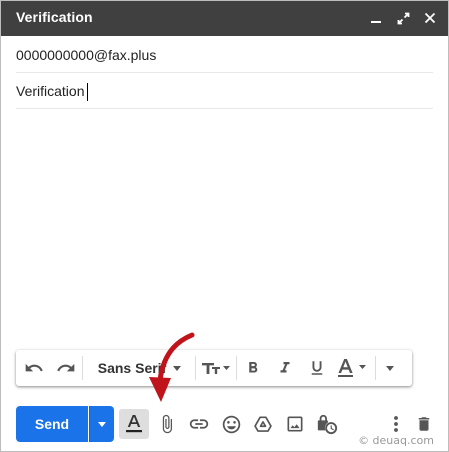 This screenshot has height=452, width=449. What do you see at coordinates (390, 368) in the screenshot?
I see `more-formatting-icon` at bounding box center [390, 368].